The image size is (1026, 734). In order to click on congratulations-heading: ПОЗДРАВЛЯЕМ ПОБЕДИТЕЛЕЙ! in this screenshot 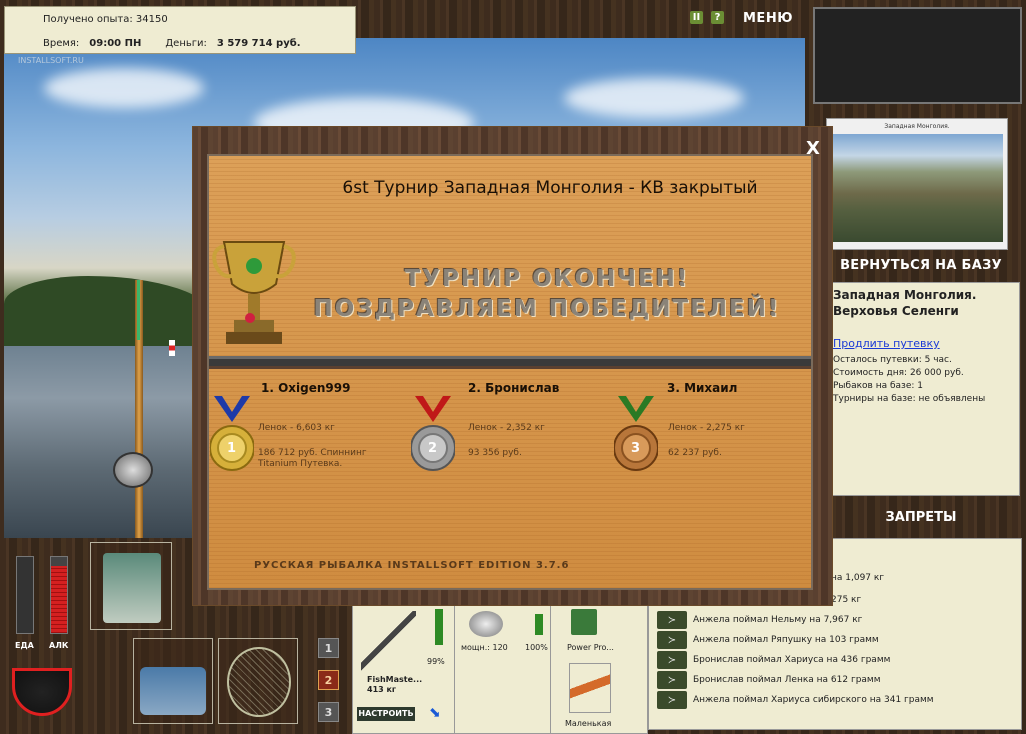, I will do `click(547, 309)`.